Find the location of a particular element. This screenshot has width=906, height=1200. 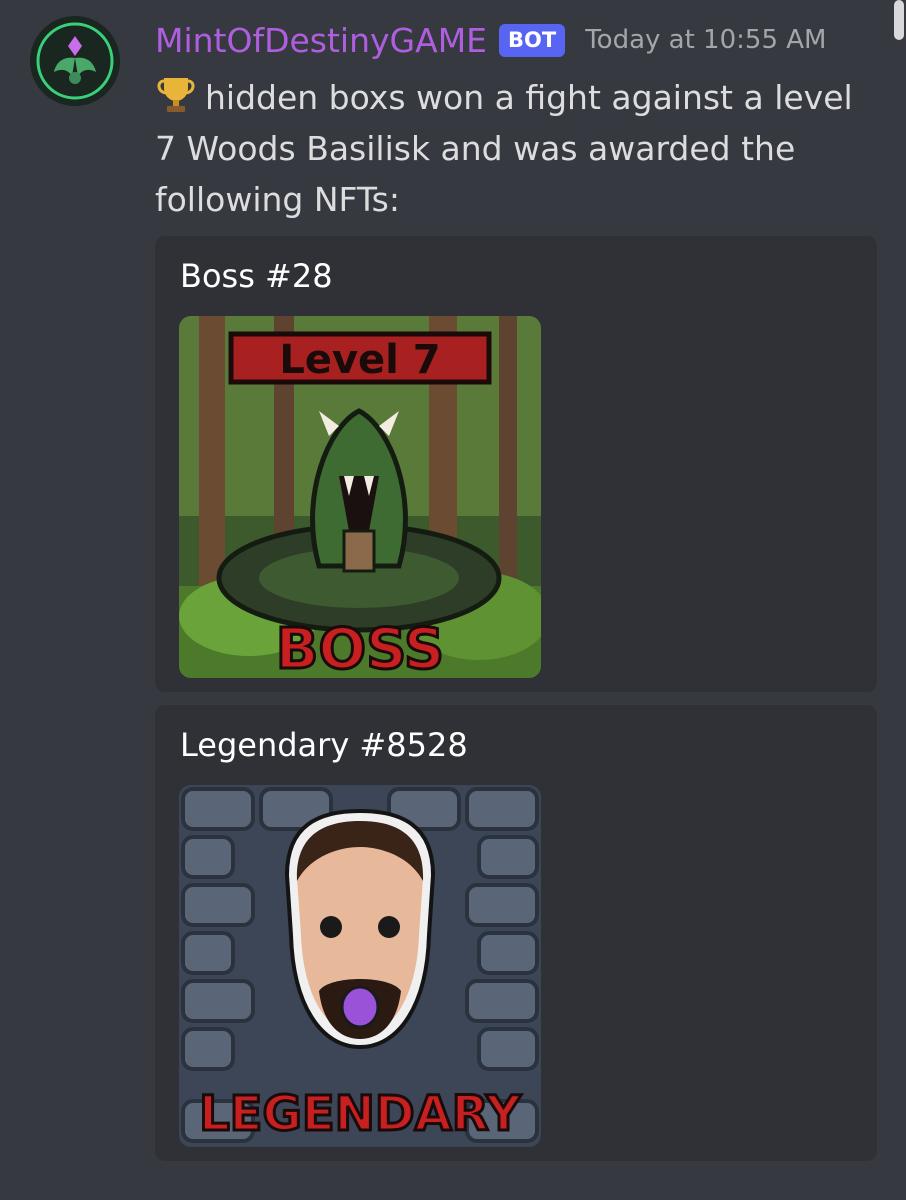

image-caption-boss: BOSS is located at coordinates (360, 647).